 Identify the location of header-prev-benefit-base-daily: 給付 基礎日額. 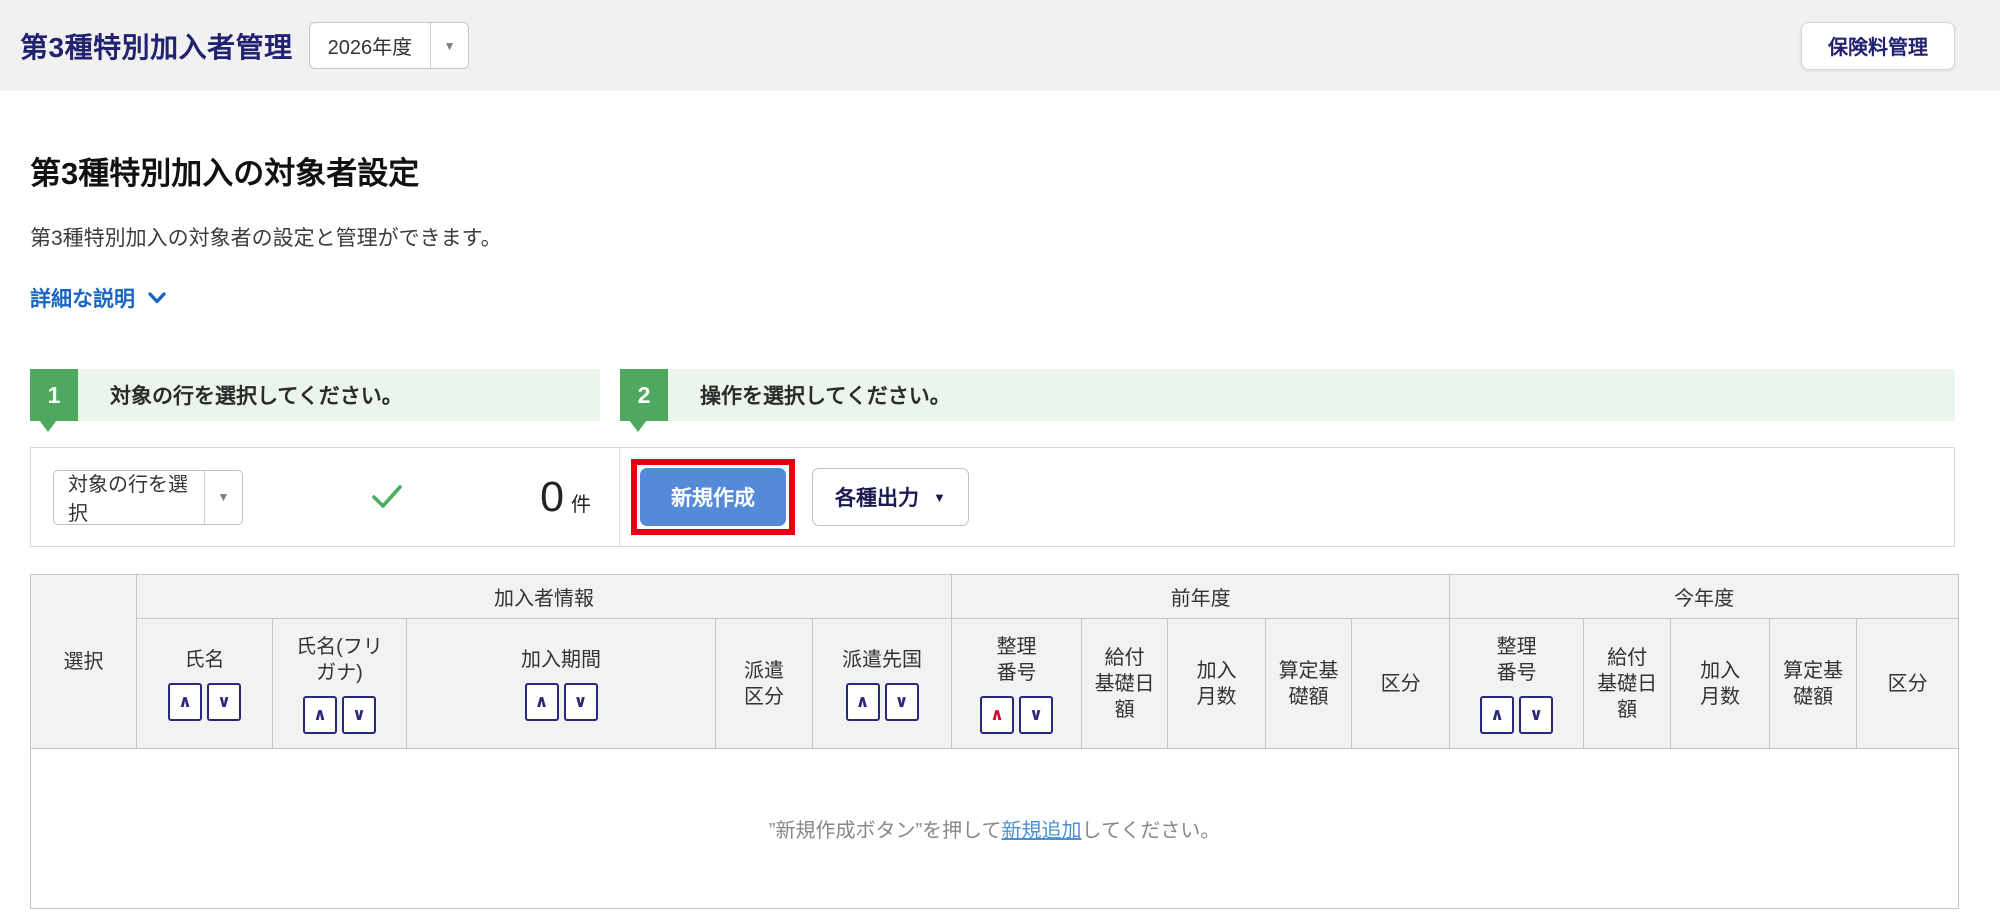
(1125, 683).